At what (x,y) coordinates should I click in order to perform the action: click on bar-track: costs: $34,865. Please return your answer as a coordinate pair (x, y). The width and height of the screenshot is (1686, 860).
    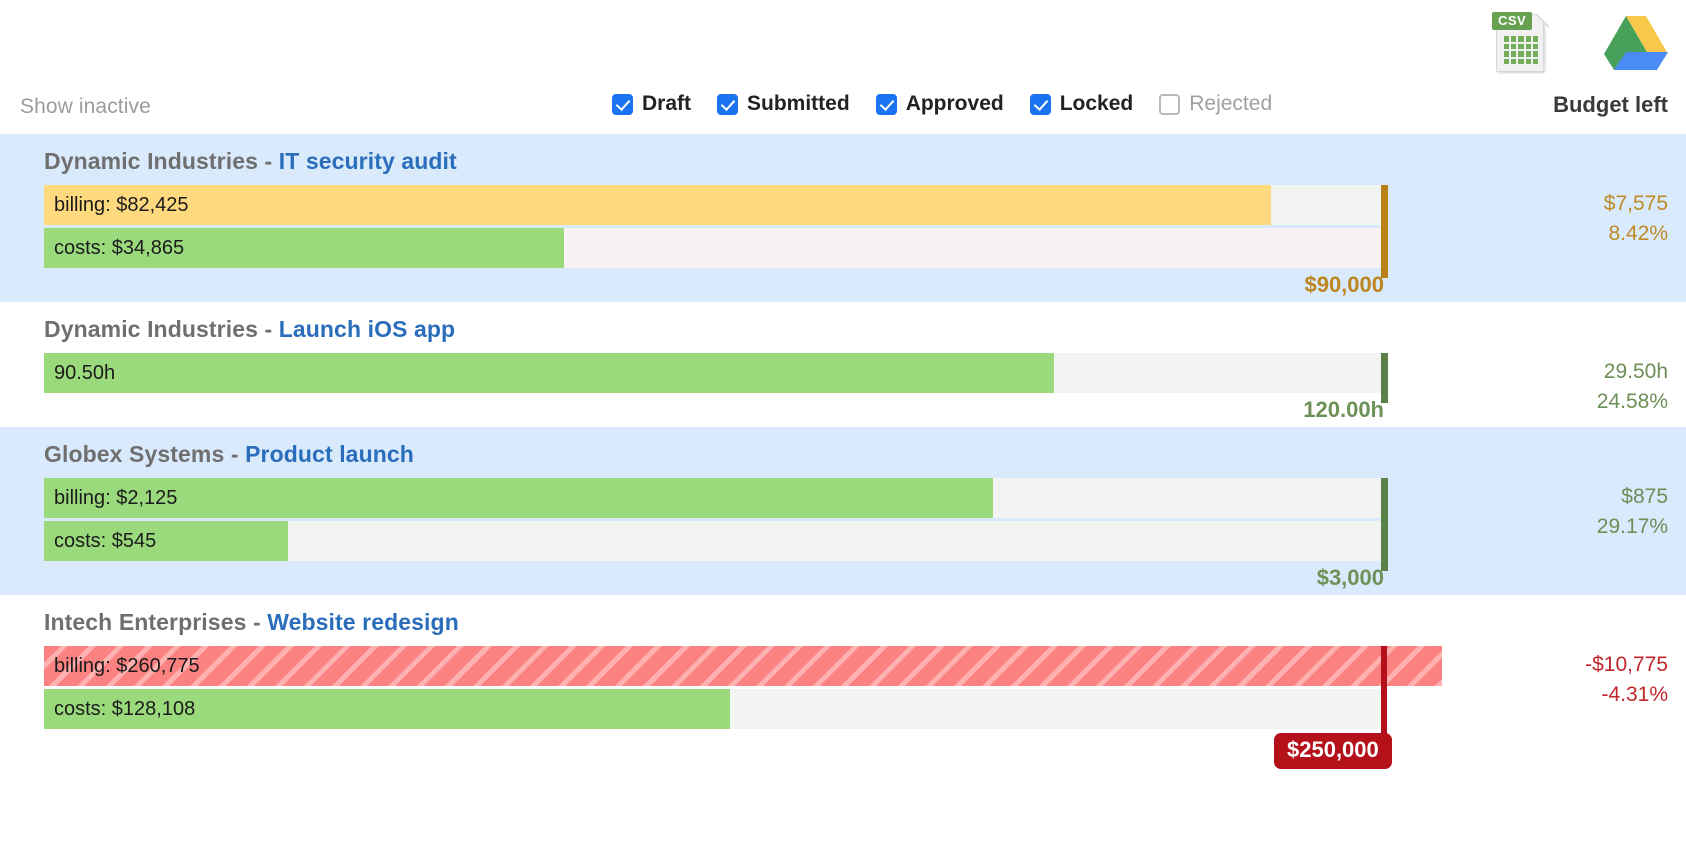
    Looking at the image, I should click on (714, 248).